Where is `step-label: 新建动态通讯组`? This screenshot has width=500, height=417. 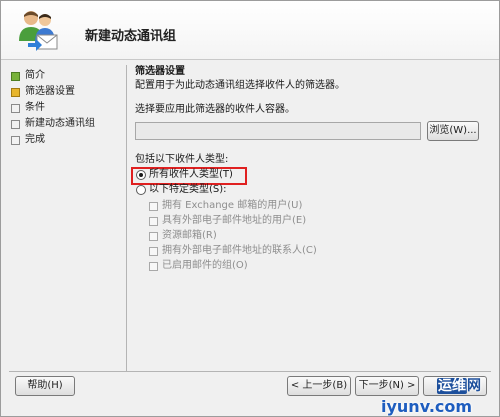
step-label: 新建动态通讯组 is located at coordinates (60, 123).